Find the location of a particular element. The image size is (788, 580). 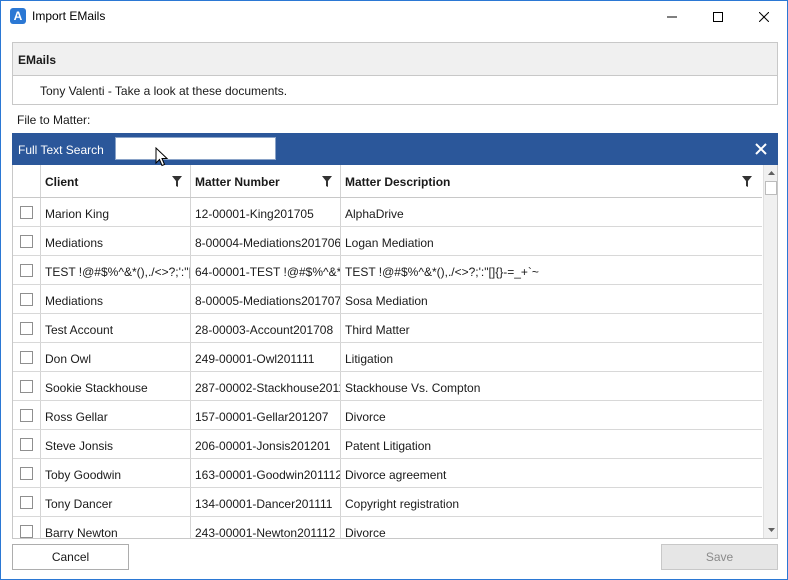

grid-header: Client Matter Number Matter Description is located at coordinates (387, 181).